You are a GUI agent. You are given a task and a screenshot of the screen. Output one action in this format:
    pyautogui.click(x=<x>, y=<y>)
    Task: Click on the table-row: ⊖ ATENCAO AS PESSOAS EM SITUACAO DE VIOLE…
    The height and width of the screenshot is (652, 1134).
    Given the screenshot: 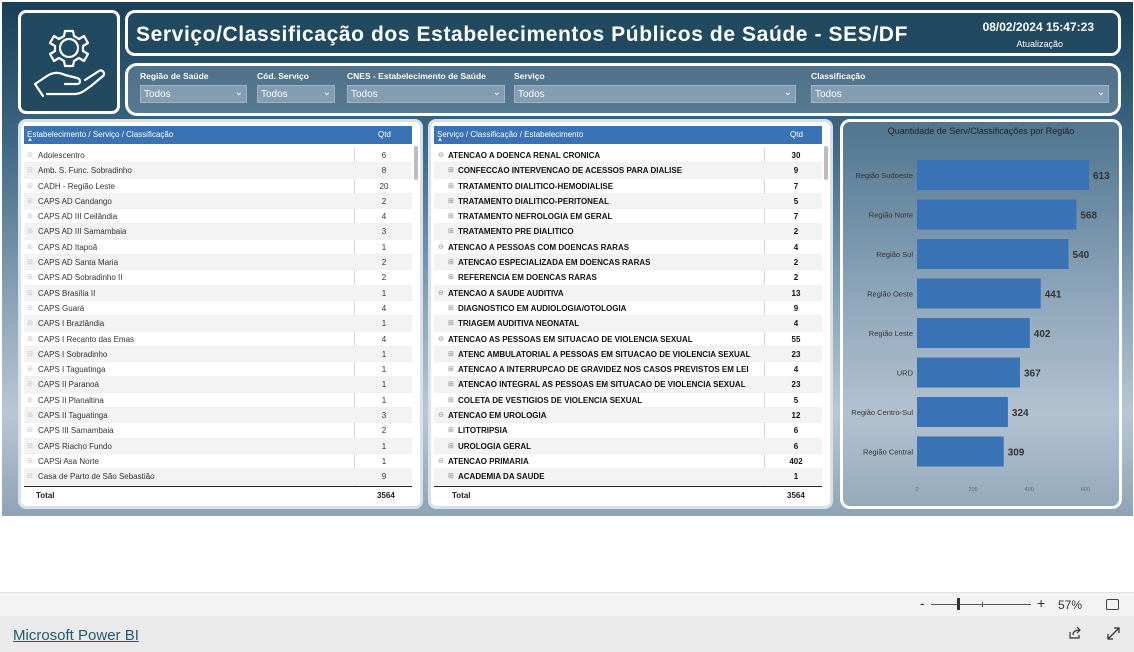 What is the action you would take?
    pyautogui.click(x=628, y=339)
    